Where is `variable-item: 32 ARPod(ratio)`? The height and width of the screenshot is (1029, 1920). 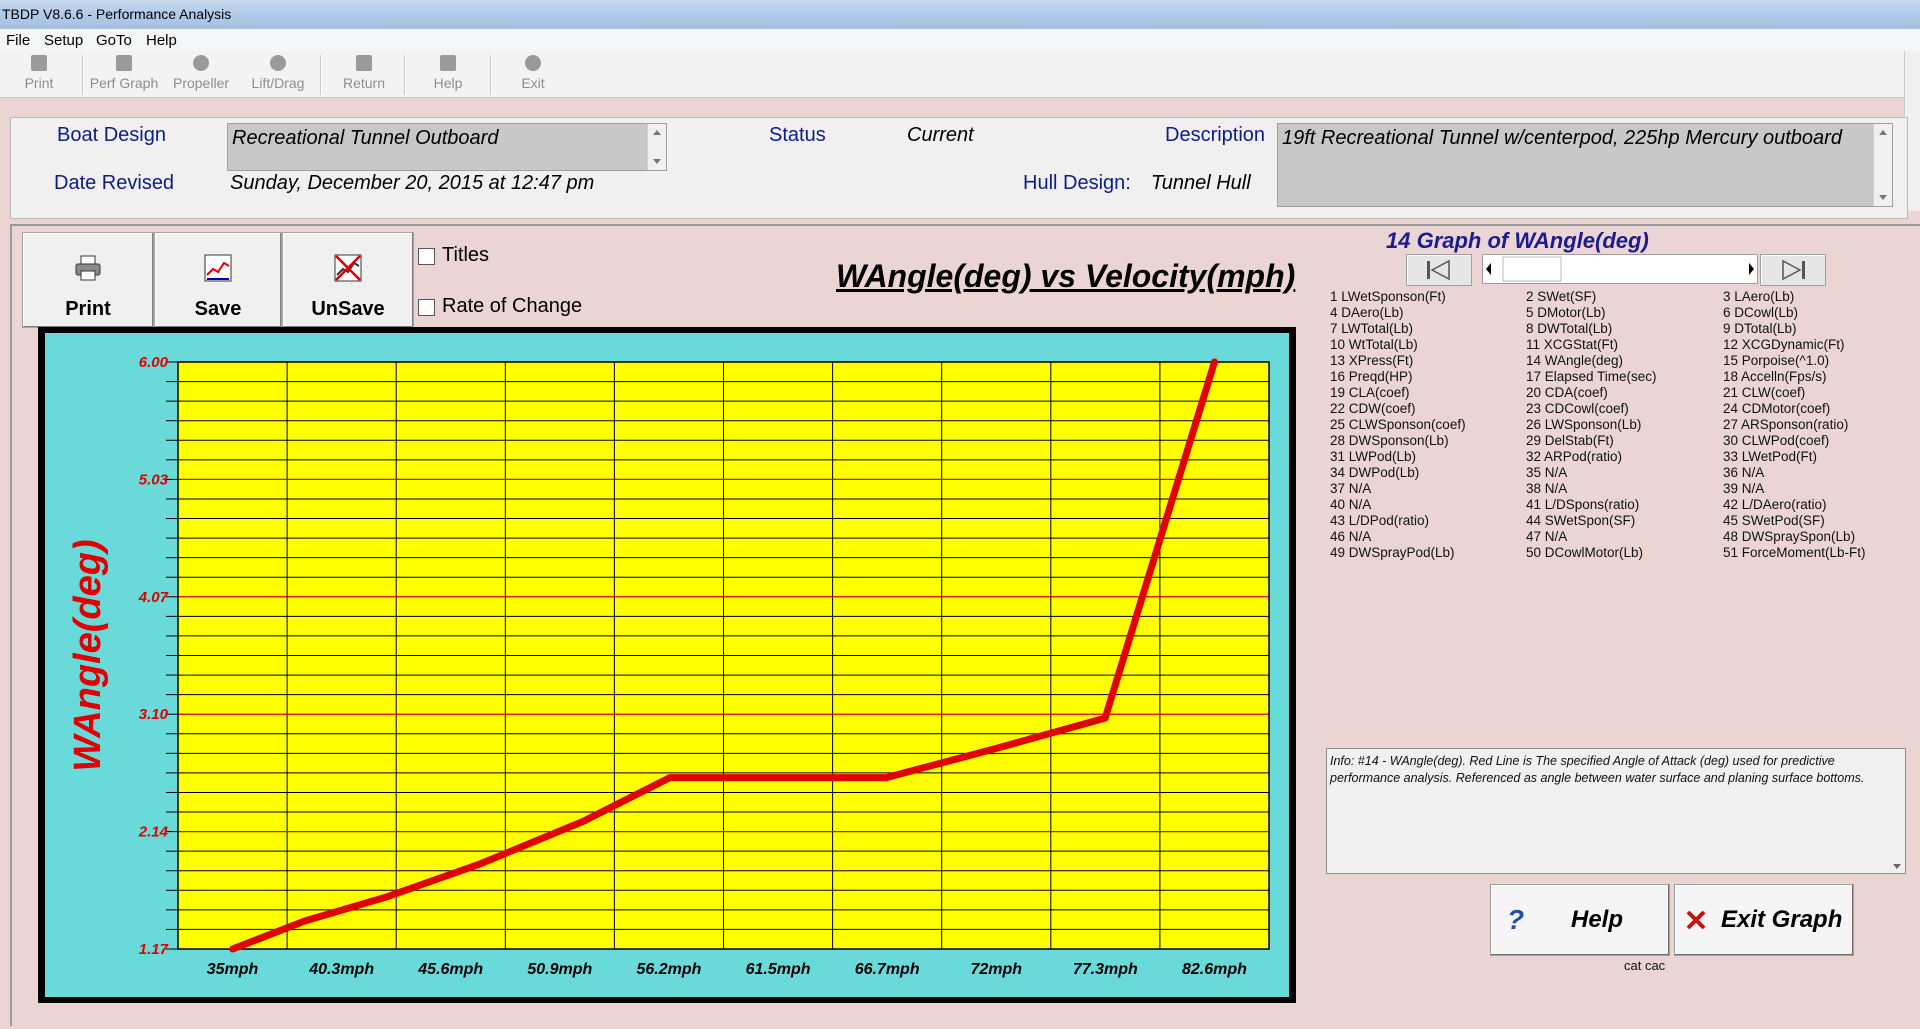
variable-item: 32 ARPod(ratio) is located at coordinates (1574, 456).